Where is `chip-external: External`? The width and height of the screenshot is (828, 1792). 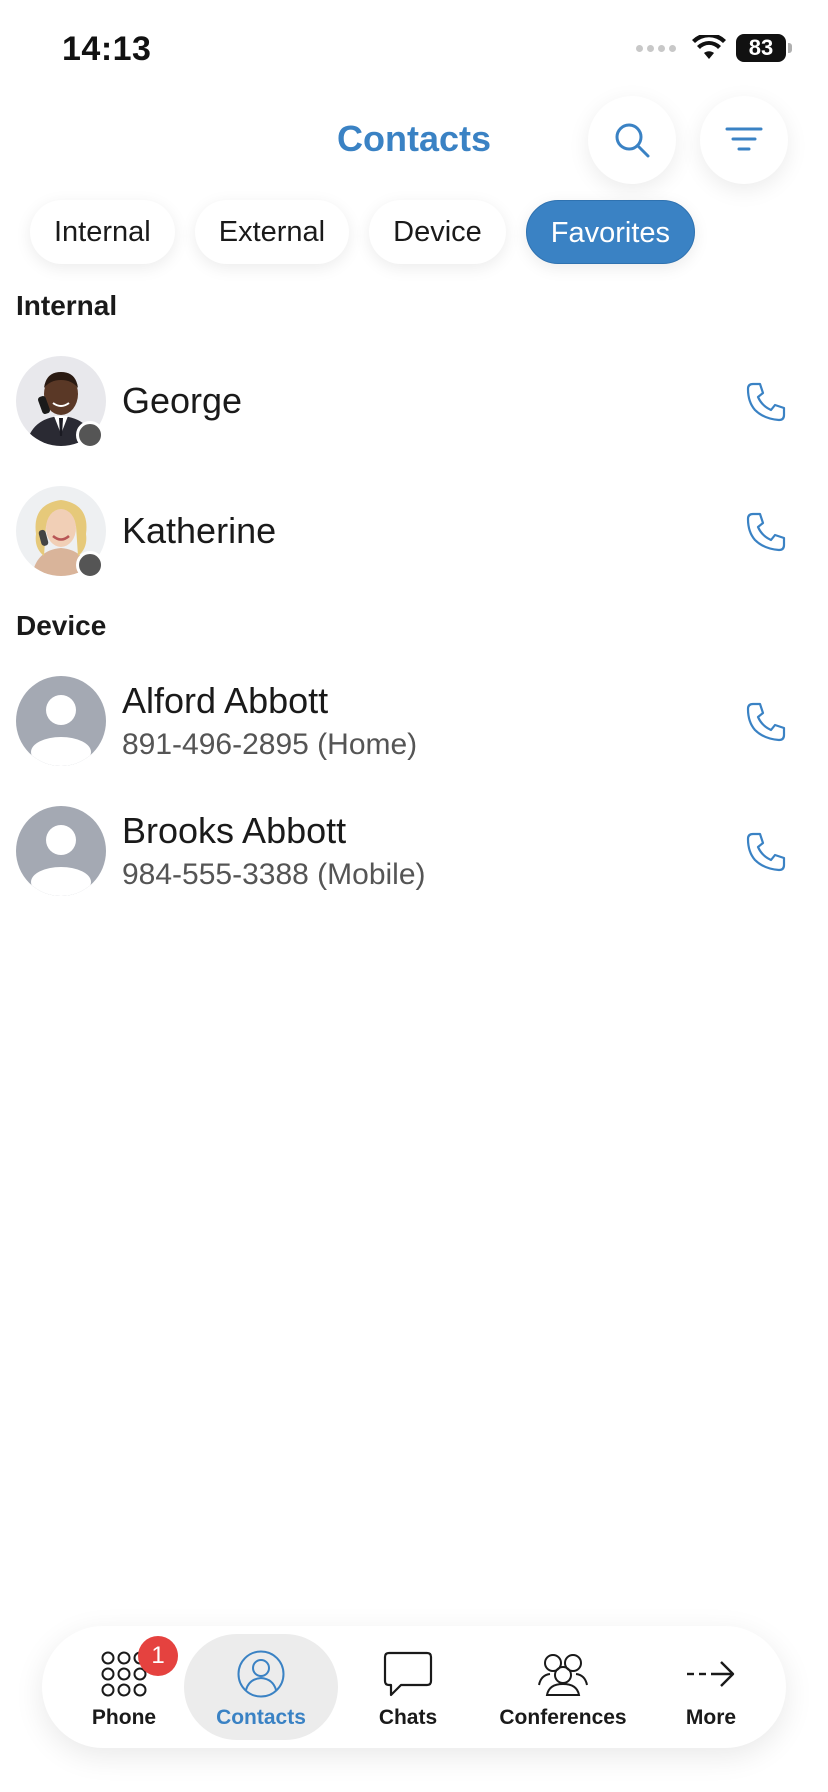 chip-external: External is located at coordinates (272, 232).